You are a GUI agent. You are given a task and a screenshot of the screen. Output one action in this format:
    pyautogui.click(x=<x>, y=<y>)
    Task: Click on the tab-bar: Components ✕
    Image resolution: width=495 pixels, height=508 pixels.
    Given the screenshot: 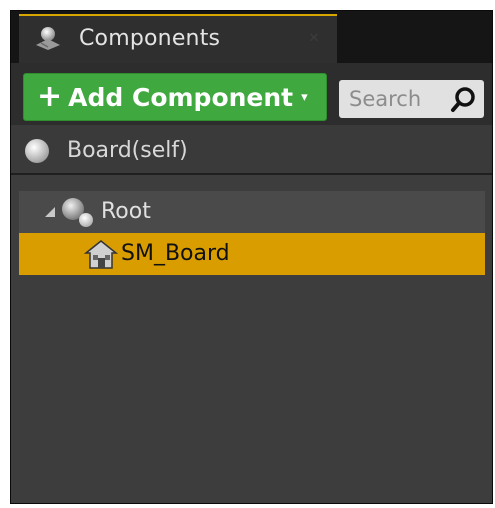 What is the action you would take?
    pyautogui.click(x=251, y=37)
    